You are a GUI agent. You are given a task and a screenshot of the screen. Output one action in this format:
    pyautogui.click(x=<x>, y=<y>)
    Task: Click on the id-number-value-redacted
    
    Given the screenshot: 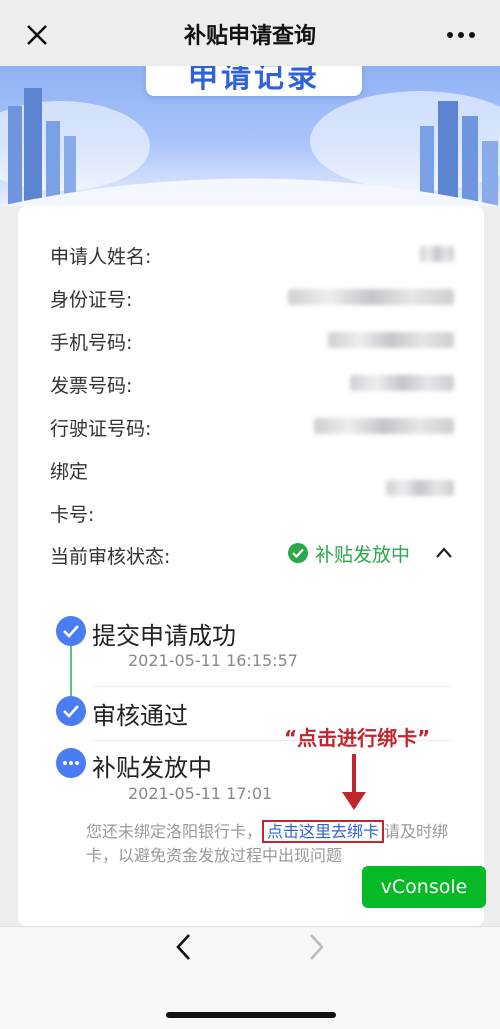 What is the action you would take?
    pyautogui.click(x=371, y=297)
    